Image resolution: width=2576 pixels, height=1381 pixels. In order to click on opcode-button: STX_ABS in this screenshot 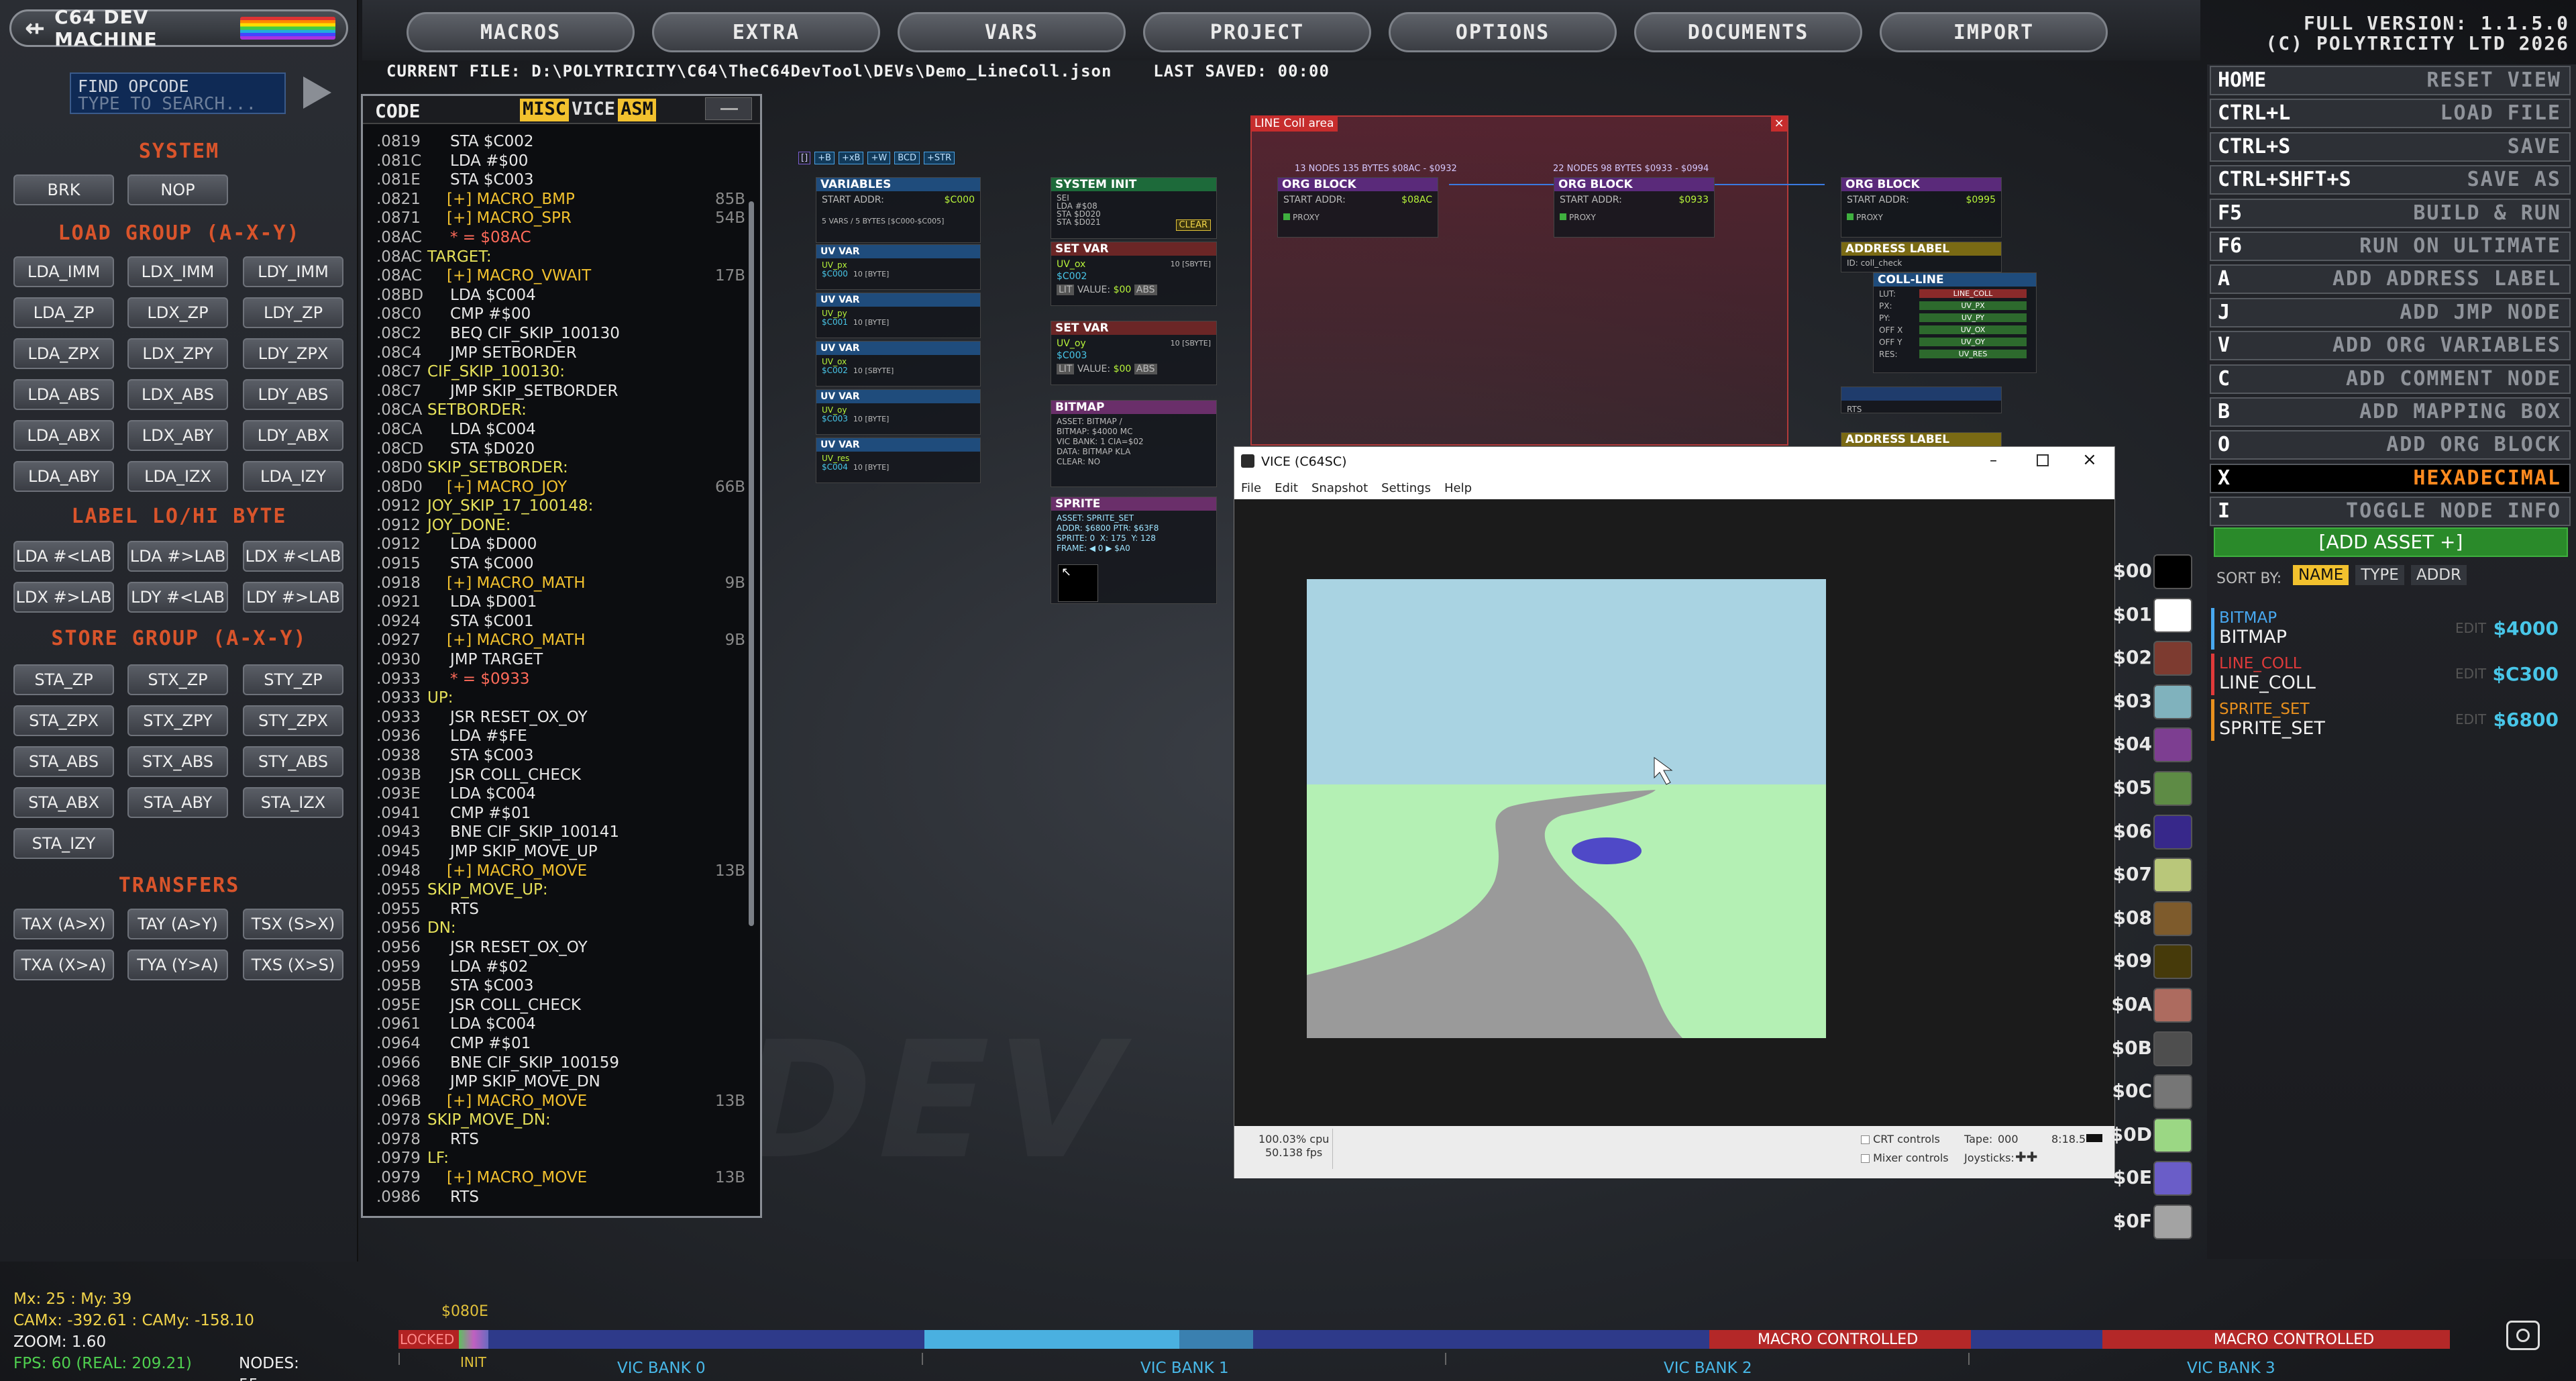, I will do `click(177, 761)`.